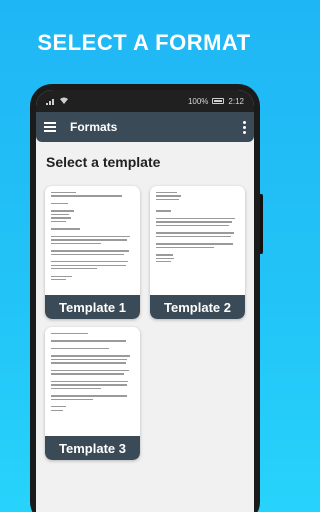 This screenshot has height=512, width=320. I want to click on section-title: Select a template, so click(103, 162).